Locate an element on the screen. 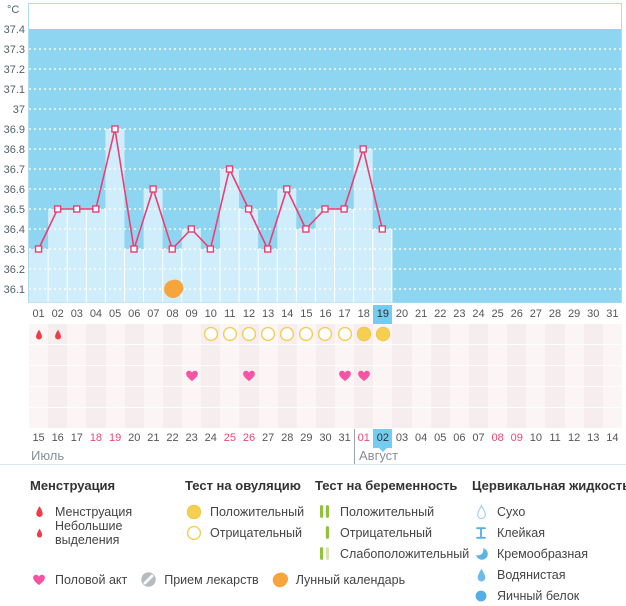 Image resolution: width=626 pixels, height=606 pixels. cycle-day-cell: 30 is located at coordinates (593, 314).